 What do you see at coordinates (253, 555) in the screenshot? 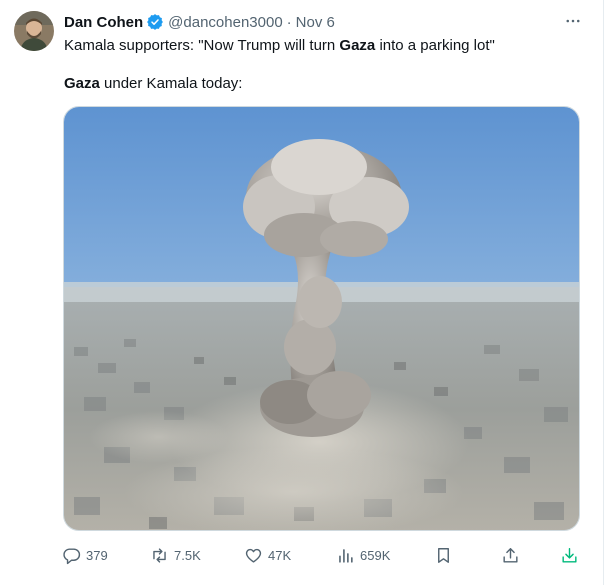
I see `like-icon` at bounding box center [253, 555].